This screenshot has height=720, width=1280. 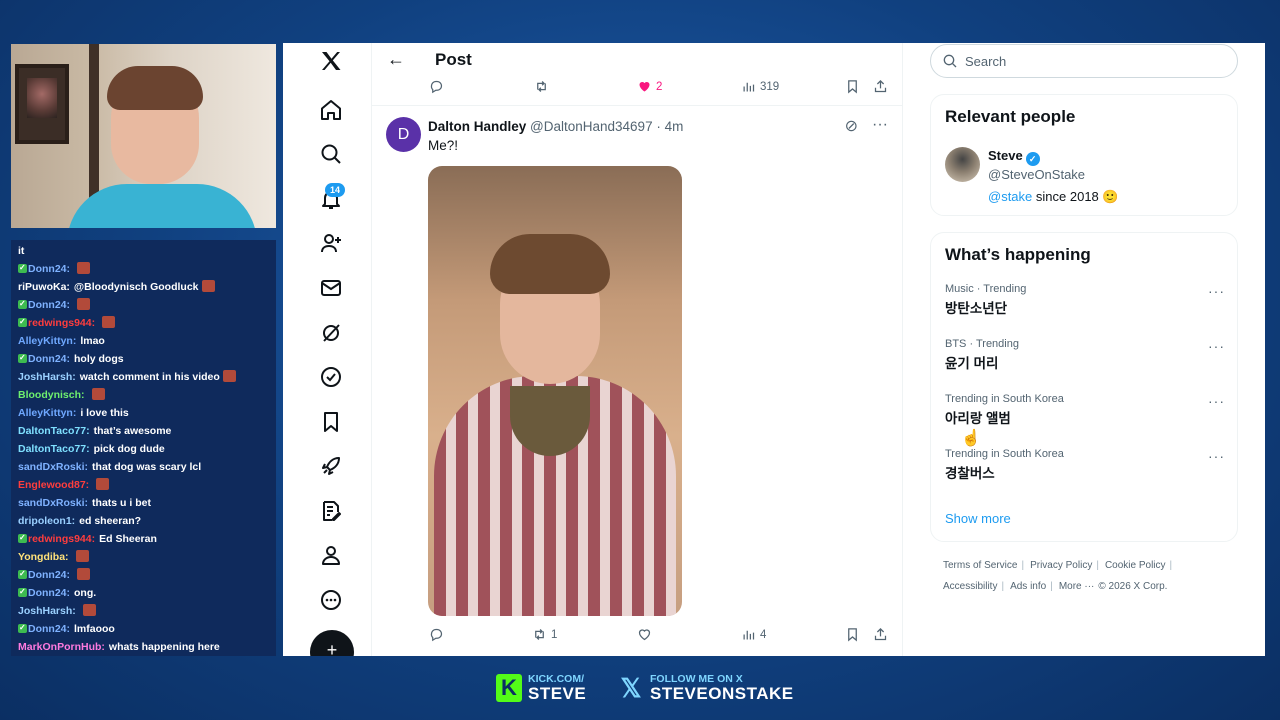 What do you see at coordinates (396, 59) in the screenshot?
I see `back-arrow-icon: ←` at bounding box center [396, 59].